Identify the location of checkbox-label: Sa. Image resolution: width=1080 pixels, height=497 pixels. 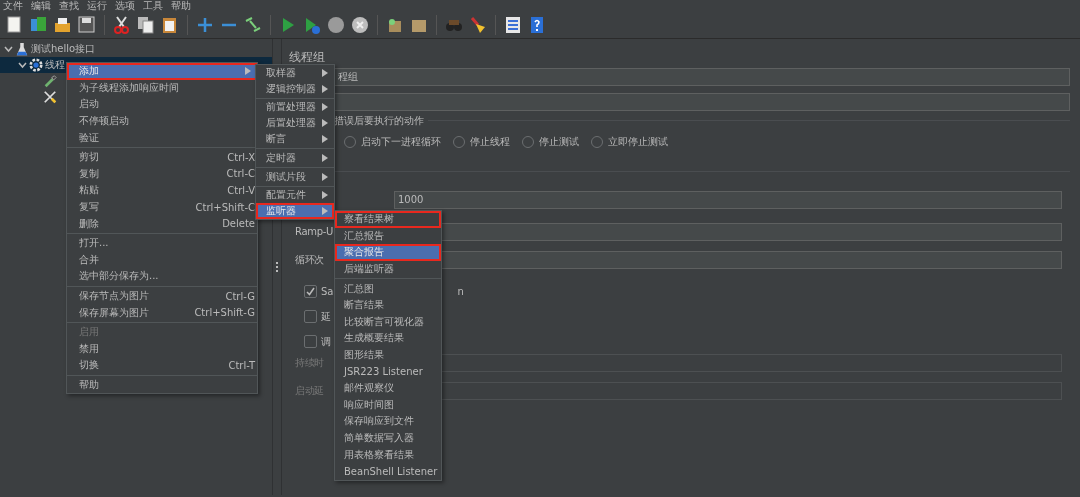
(327, 291).